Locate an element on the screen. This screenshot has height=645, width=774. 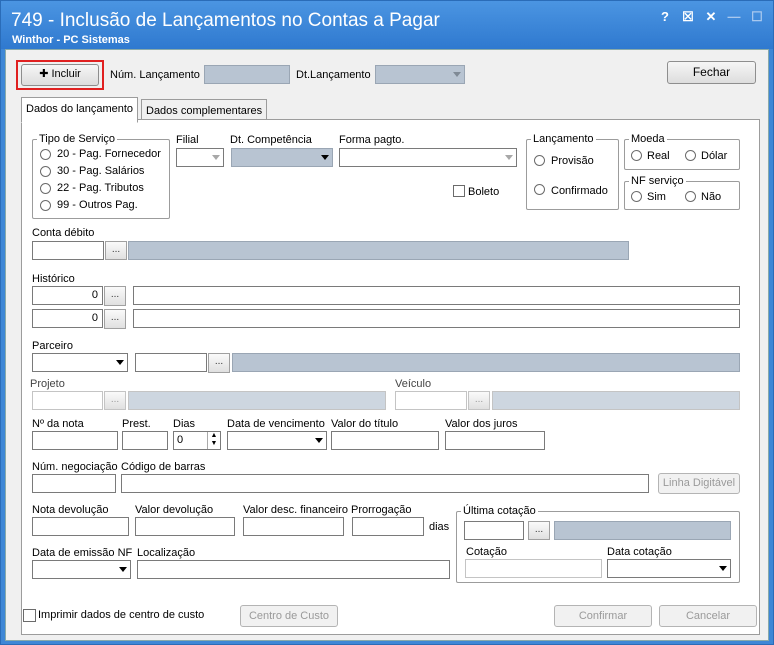
valor-desc-financeiro-field is located at coordinates (293, 526).